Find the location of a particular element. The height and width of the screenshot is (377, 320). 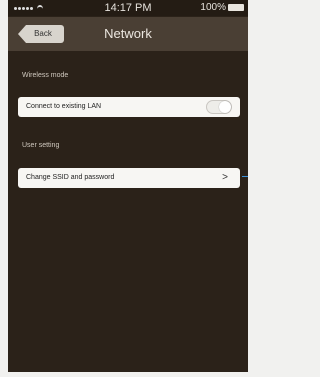

page-title: Network is located at coordinates (128, 33).